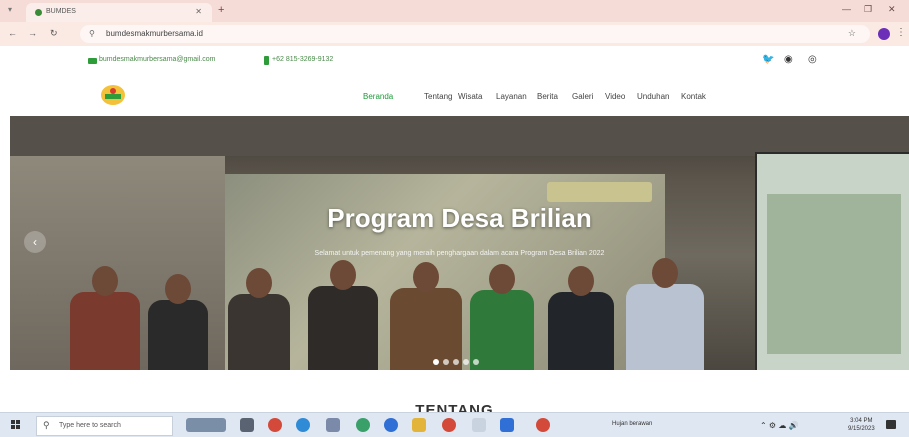 The image size is (909, 437). What do you see at coordinates (861, 421) in the screenshot?
I see `clock-time: 3:04 PM` at bounding box center [861, 421].